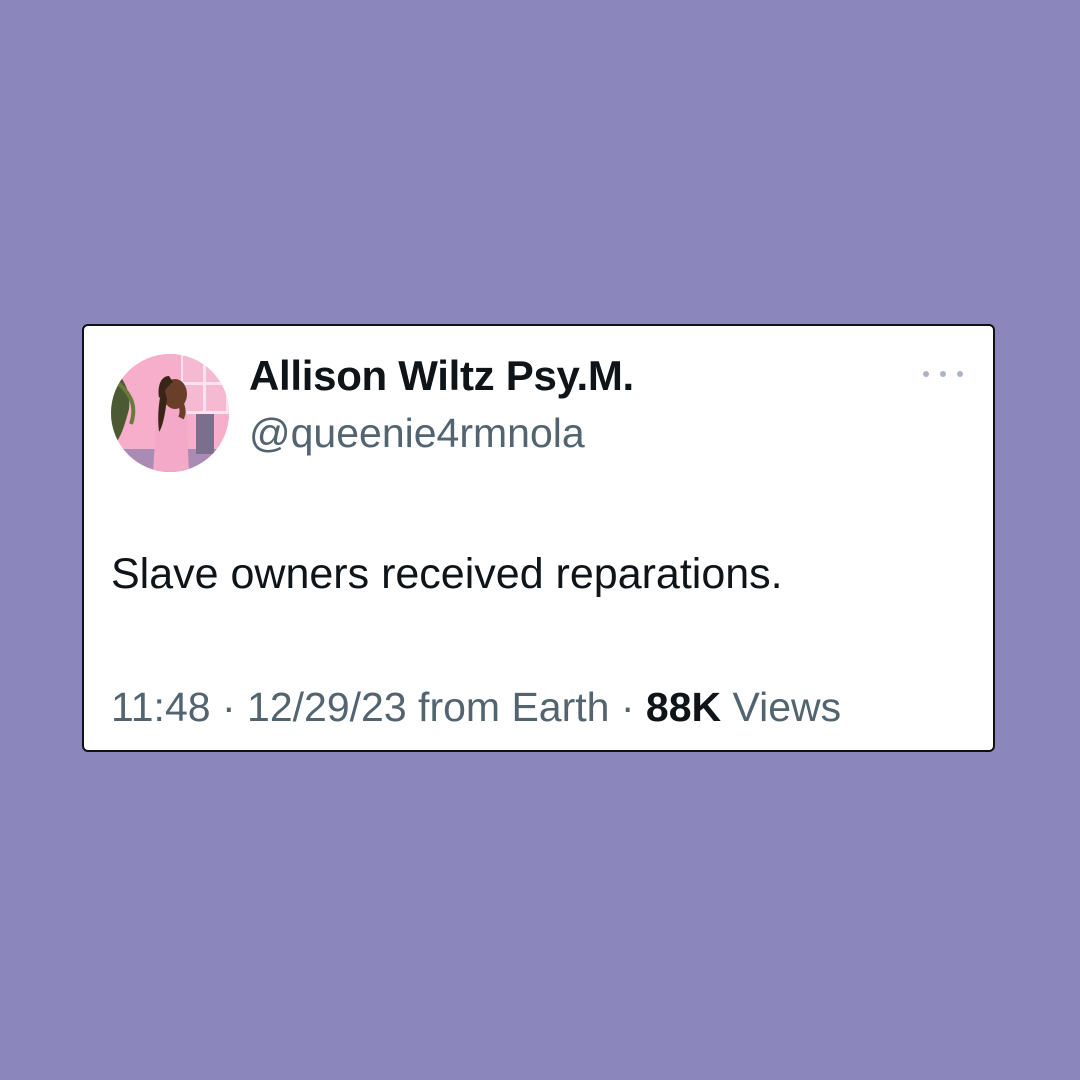 This screenshot has height=1080, width=1080. What do you see at coordinates (514, 707) in the screenshot?
I see `tweet-source: from Earth` at bounding box center [514, 707].